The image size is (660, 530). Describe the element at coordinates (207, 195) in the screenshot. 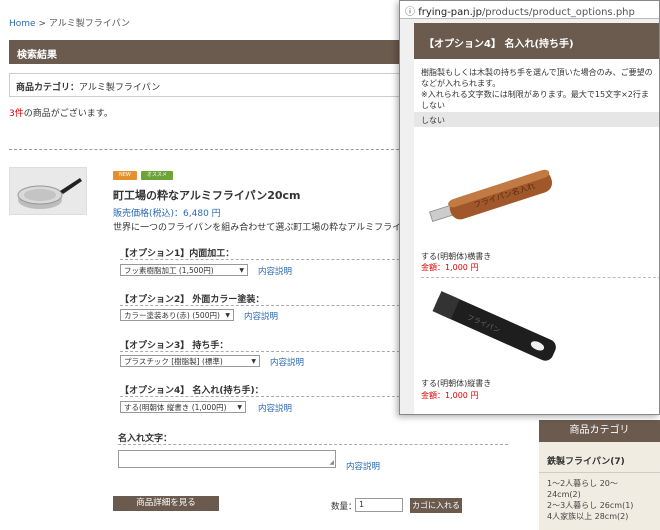

I see `product-name: 町工場の粋なアルミフライパン20cm` at that location.